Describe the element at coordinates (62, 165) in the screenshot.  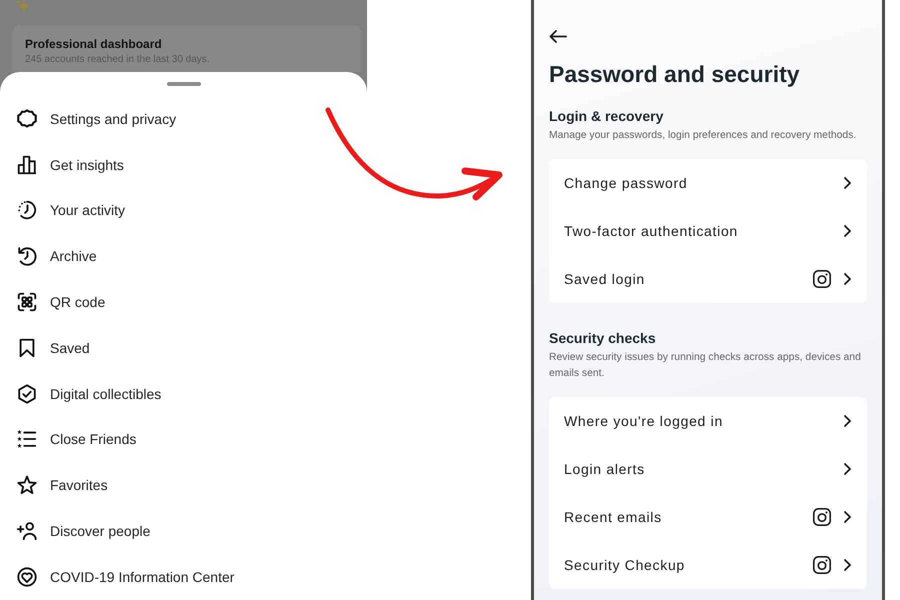
I see `menu-item: Get insights` at that location.